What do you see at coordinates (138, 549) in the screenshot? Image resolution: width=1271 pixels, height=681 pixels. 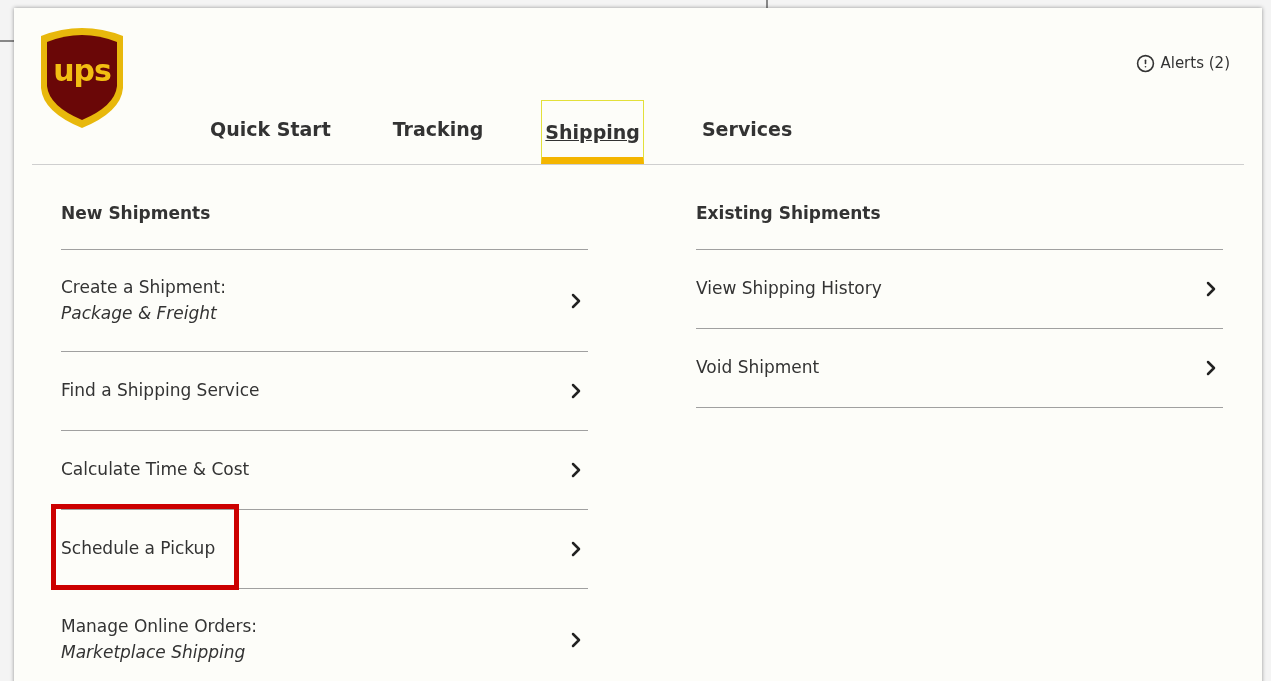 I see `menu-link: Schedule a Pickup` at bounding box center [138, 549].